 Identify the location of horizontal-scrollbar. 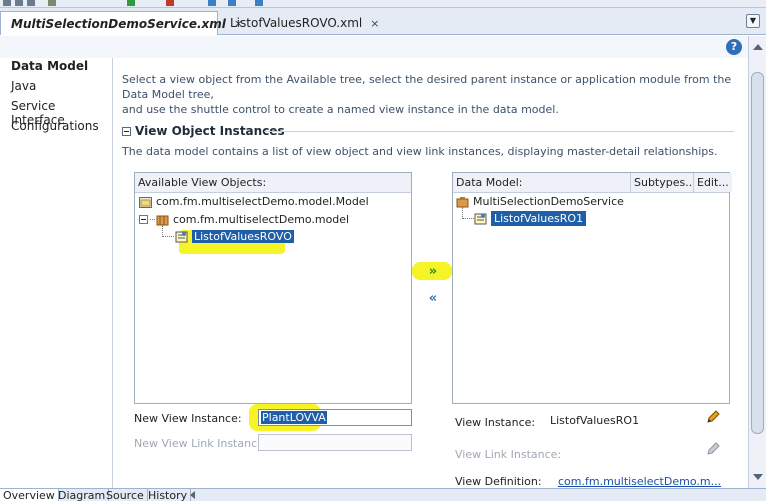
(478, 495).